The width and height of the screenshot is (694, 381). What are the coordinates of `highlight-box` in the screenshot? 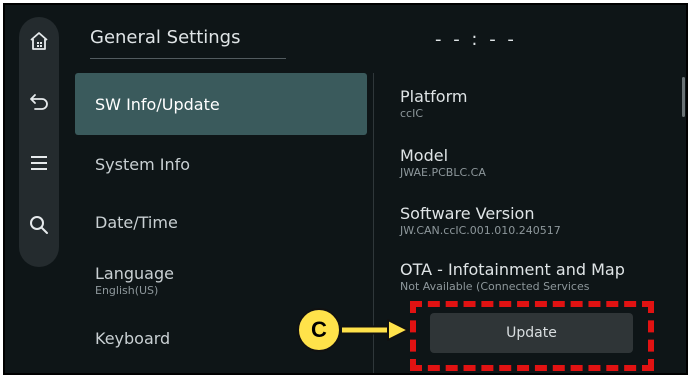 It's located at (532, 336).